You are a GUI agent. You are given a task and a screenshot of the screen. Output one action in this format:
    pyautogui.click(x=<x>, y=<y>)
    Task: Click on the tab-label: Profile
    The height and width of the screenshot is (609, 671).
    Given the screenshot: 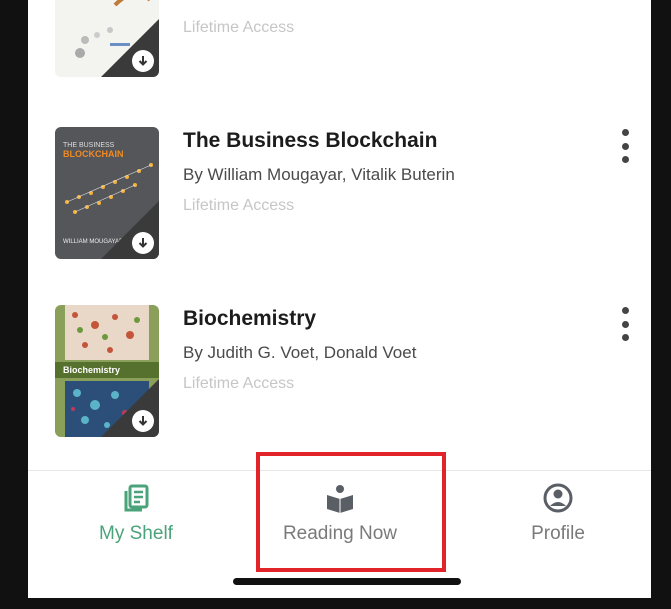 What is the action you would take?
    pyautogui.click(x=558, y=533)
    